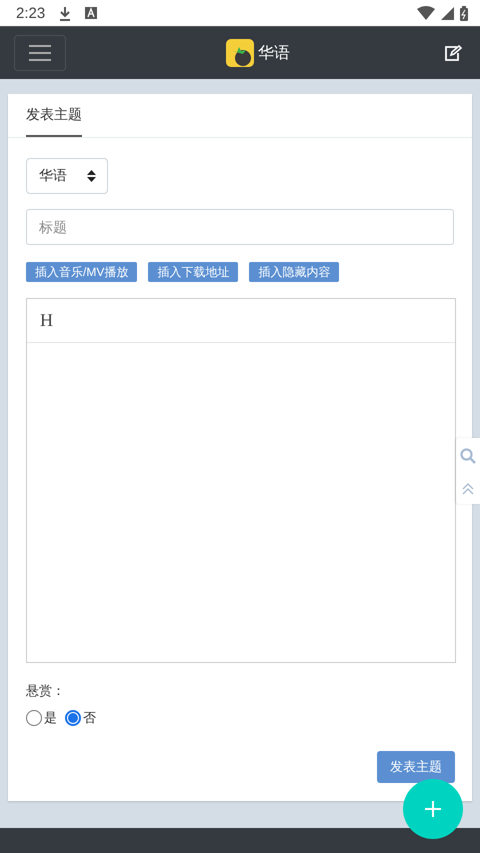 Image resolution: width=480 pixels, height=853 pixels. Describe the element at coordinates (31, 13) in the screenshot. I see `clock: 2:23` at that location.